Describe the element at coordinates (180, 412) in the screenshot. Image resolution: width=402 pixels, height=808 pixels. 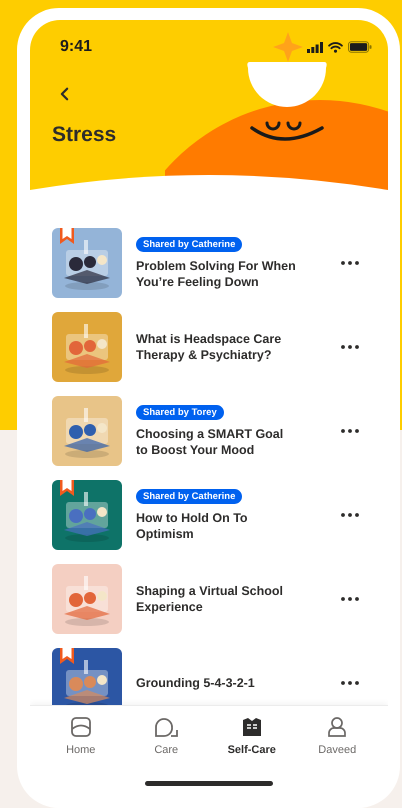
I see `shared-badge: Shared by Torey` at that location.